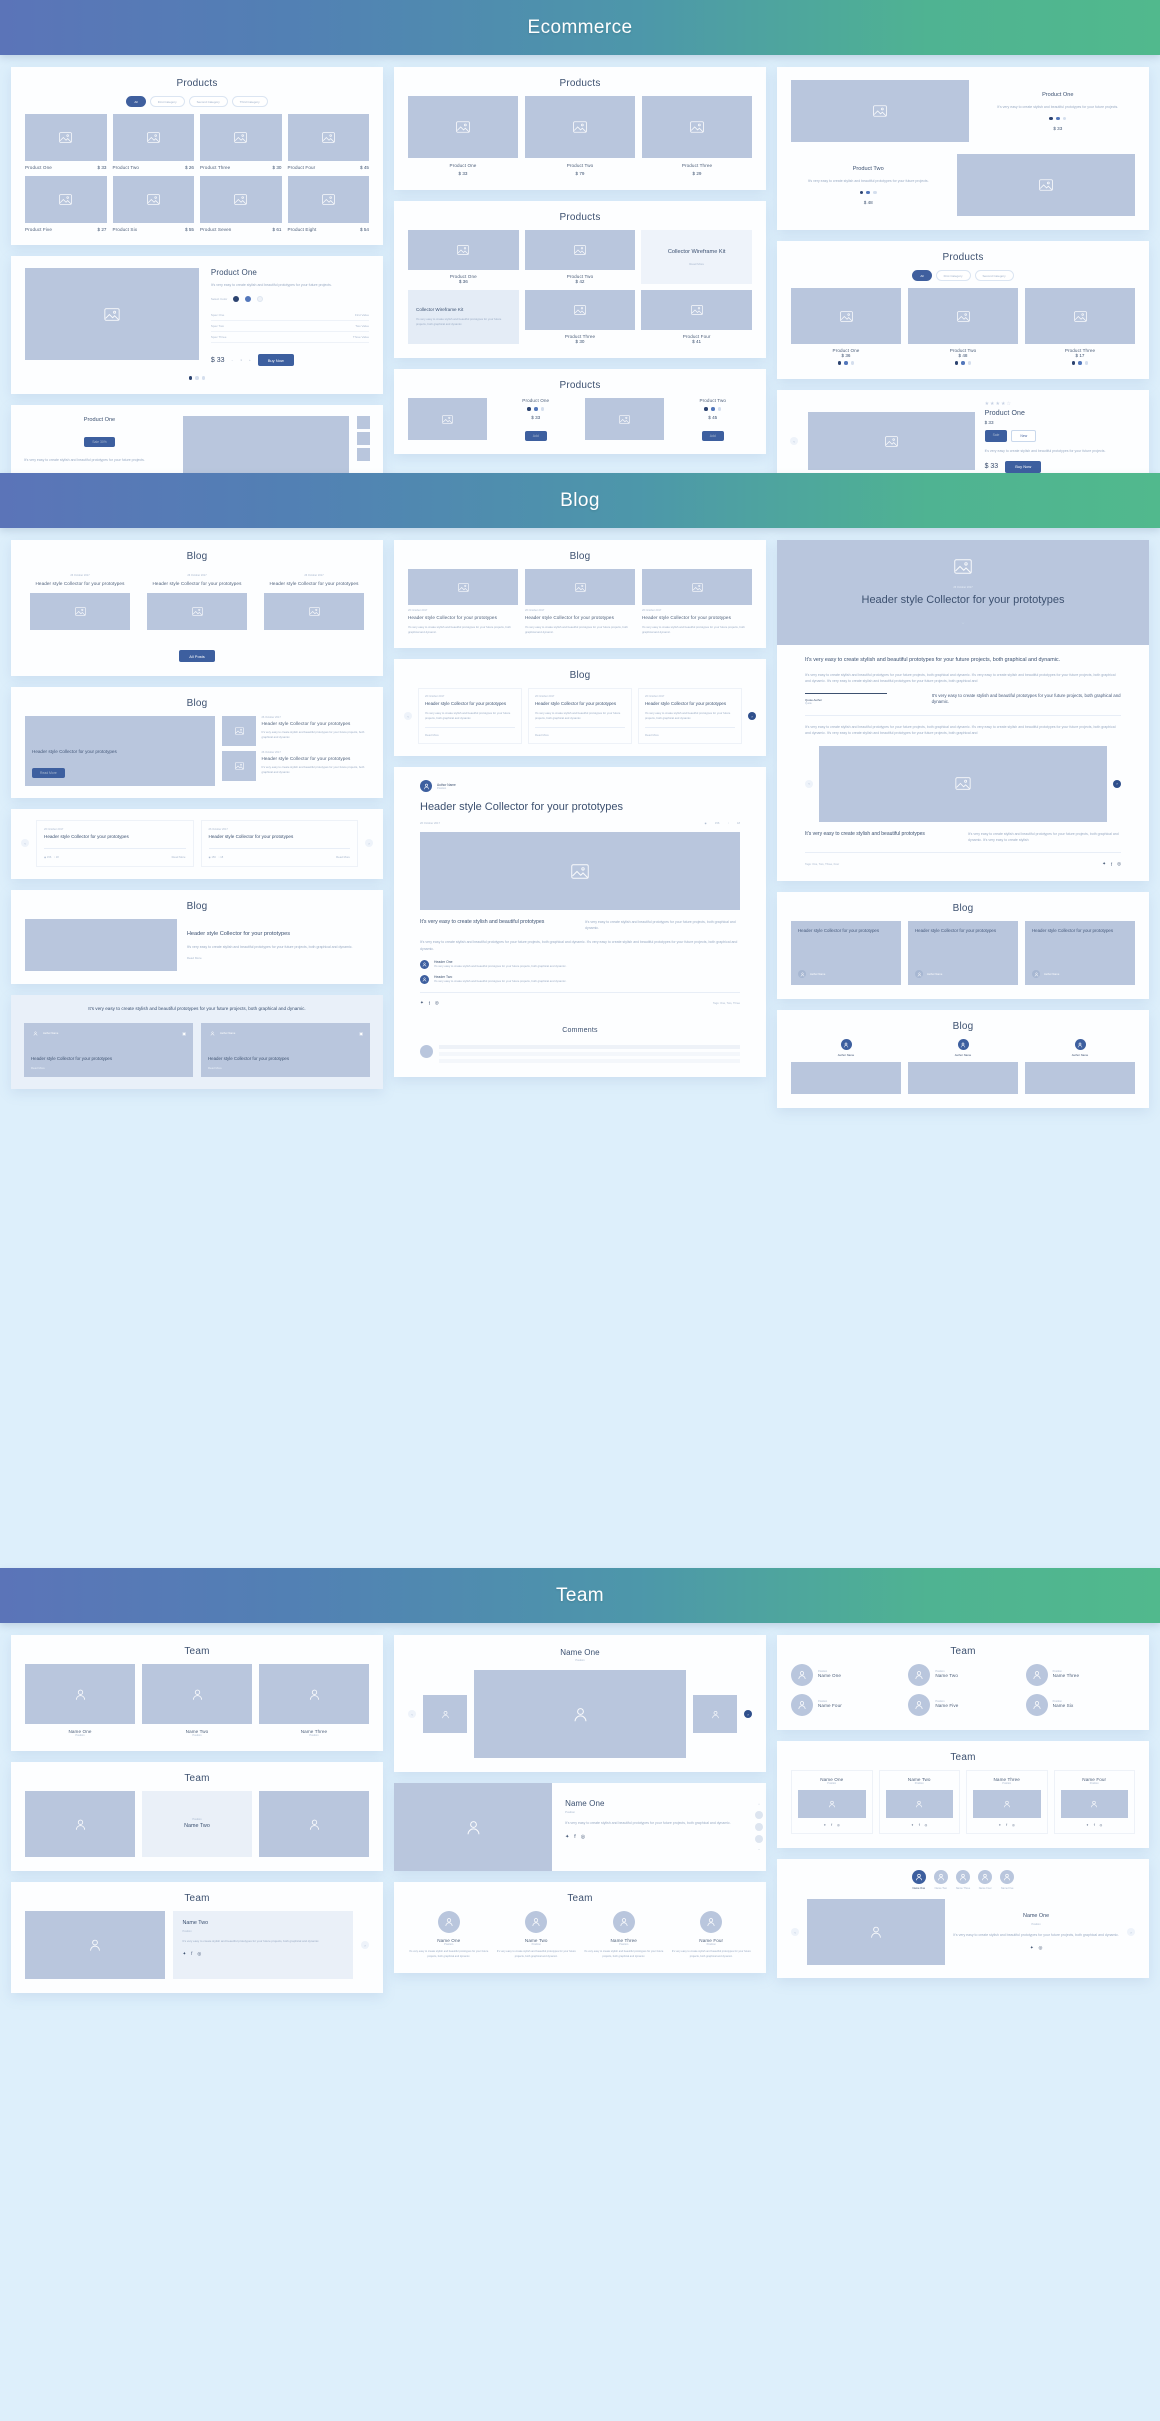 The image size is (1160, 2421). I want to click on kit-read-more: Read More, so click(696, 264).